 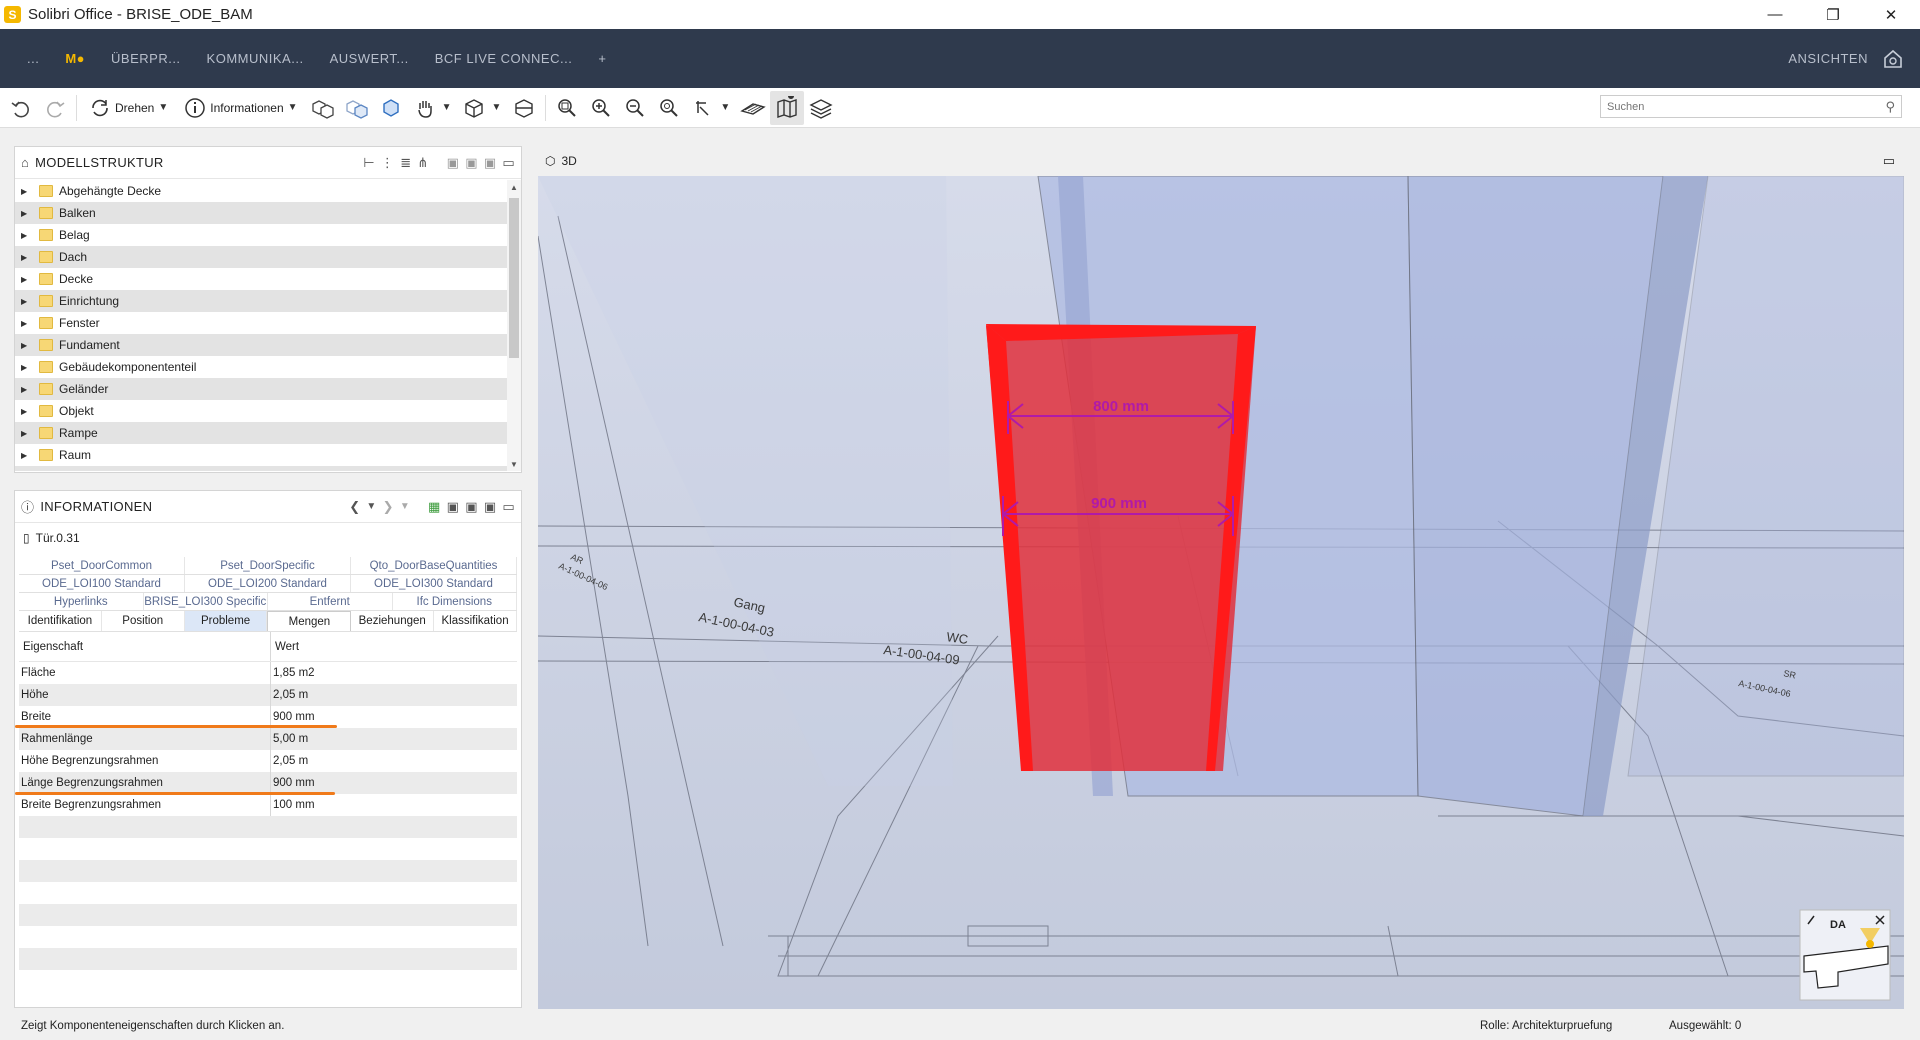 What do you see at coordinates (514, 187) in the screenshot?
I see `scroll-up-icon: ▲` at bounding box center [514, 187].